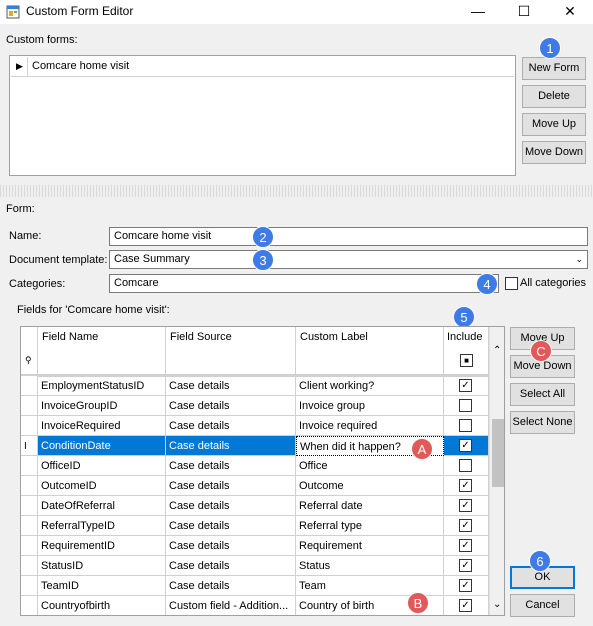  I want to click on custom-label-cell: Invoice required, so click(370, 426).